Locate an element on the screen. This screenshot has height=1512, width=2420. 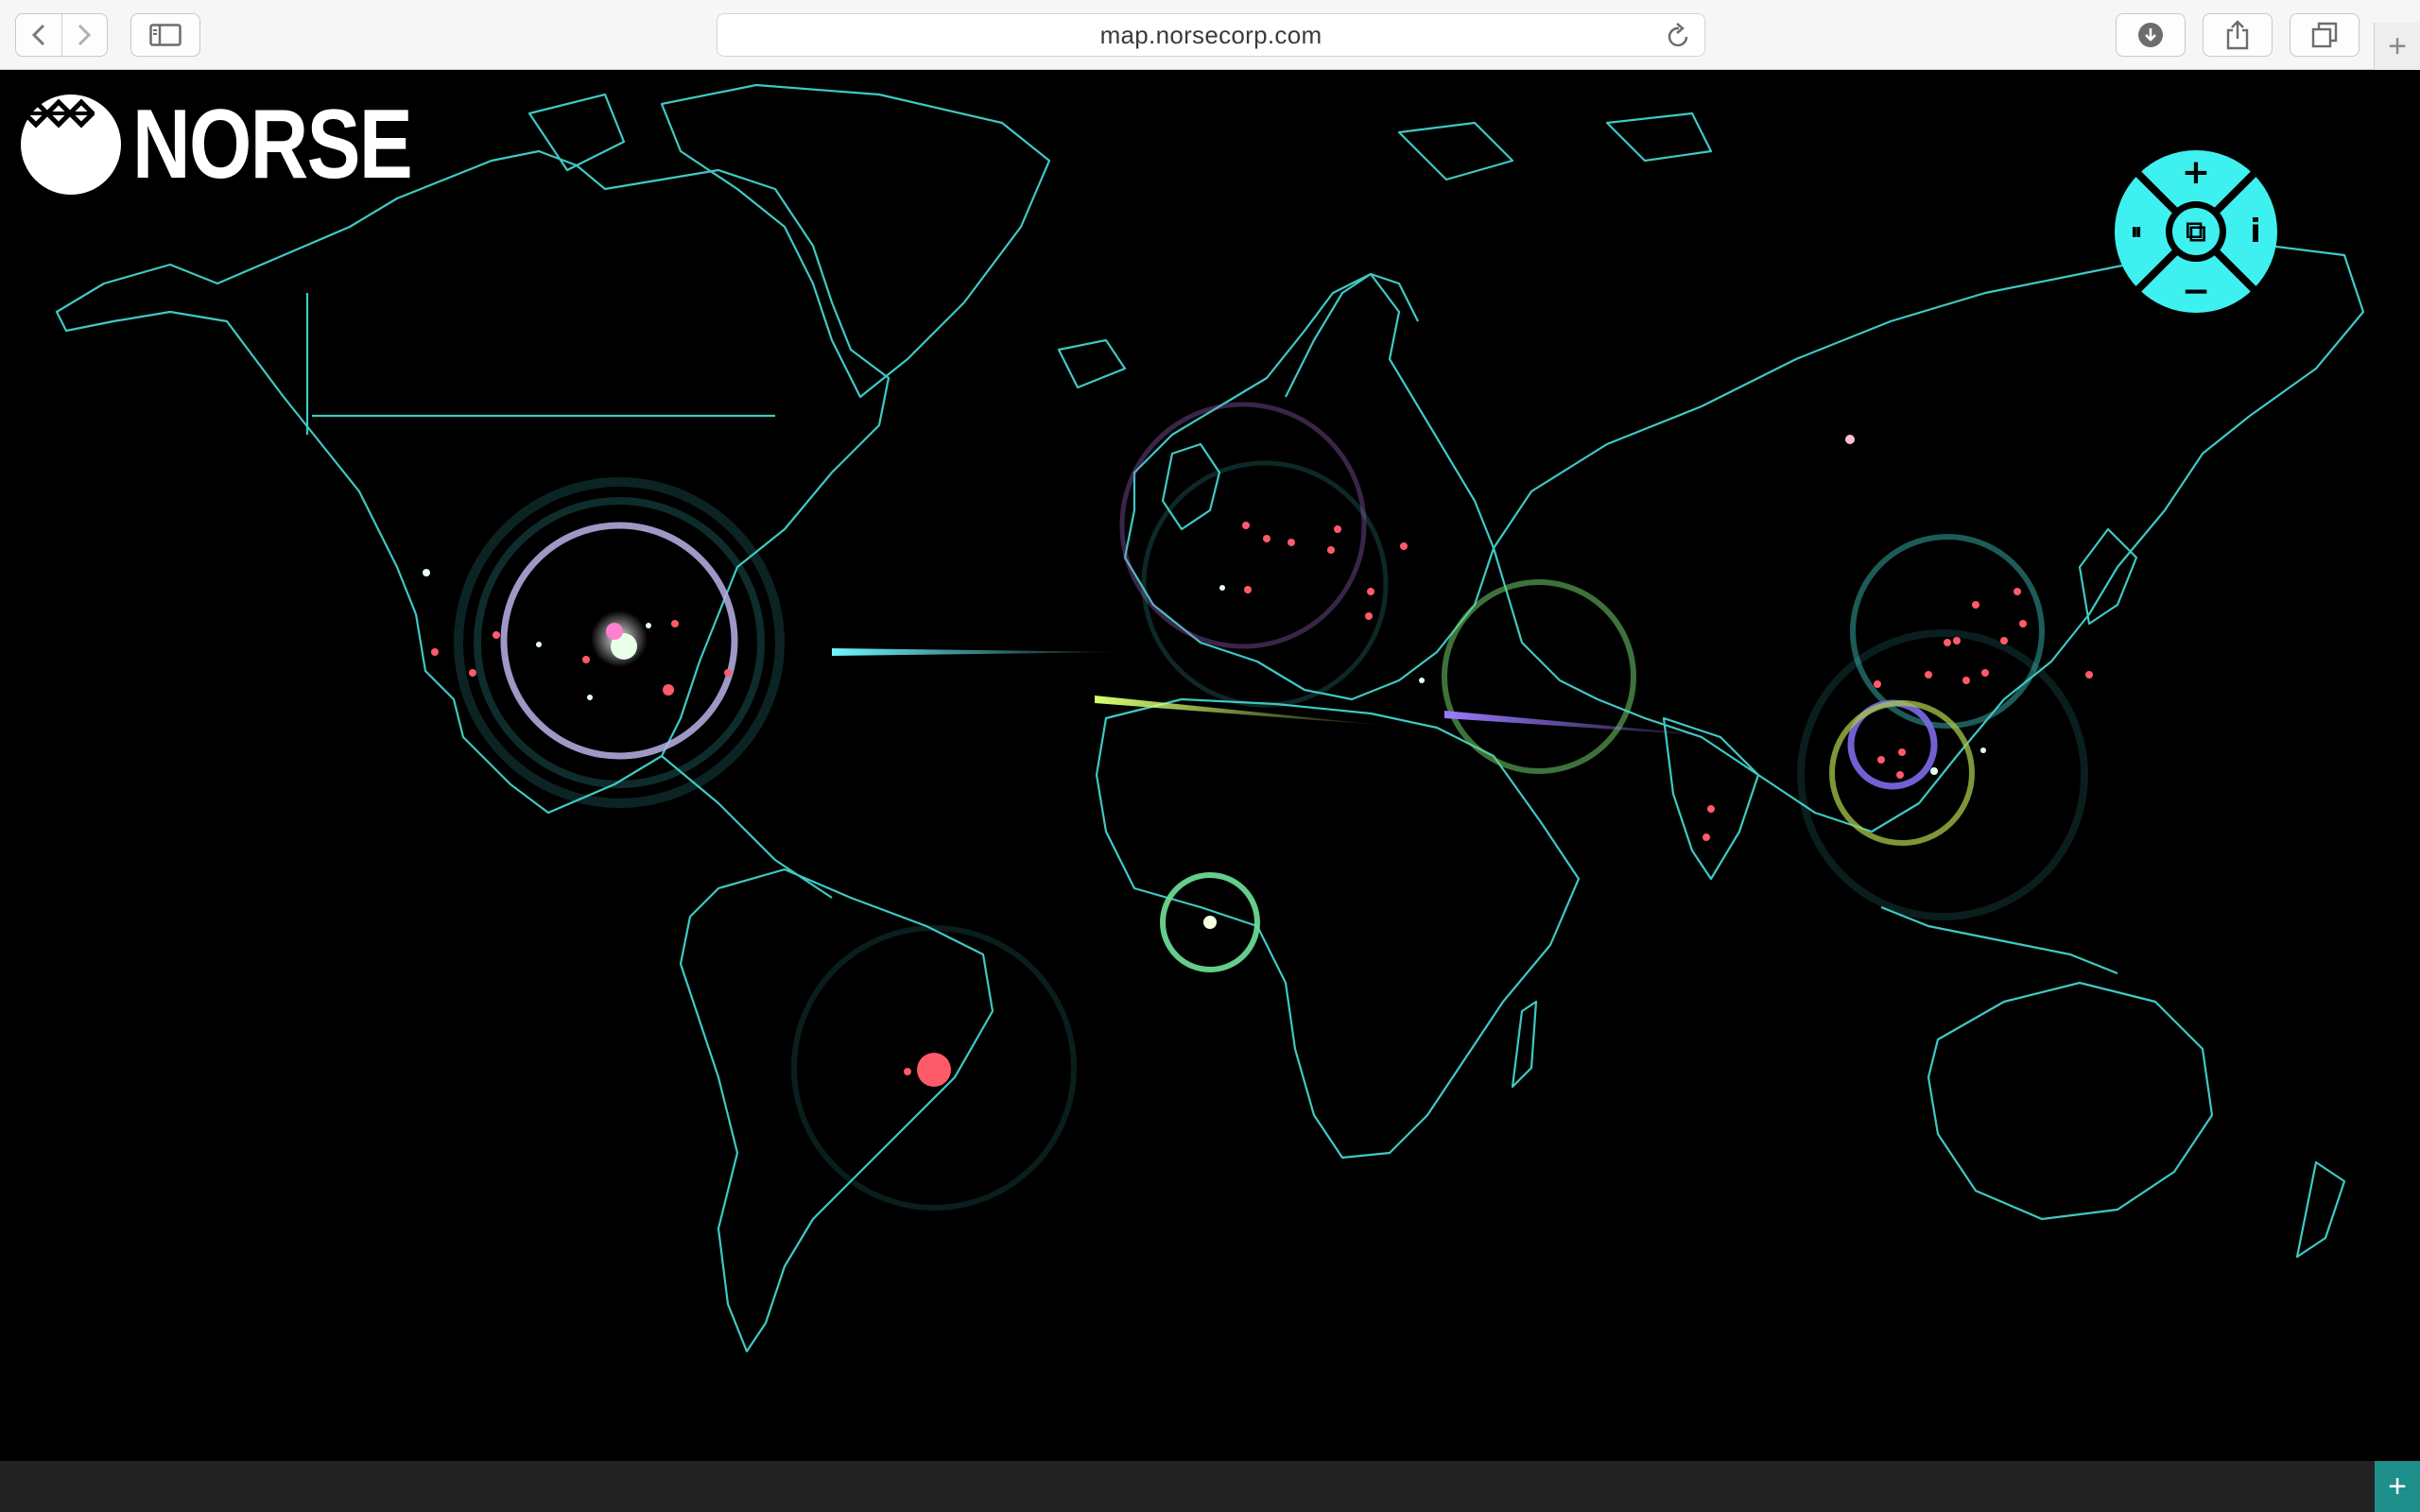
expand-panel-button: + is located at coordinates (2397, 1486).